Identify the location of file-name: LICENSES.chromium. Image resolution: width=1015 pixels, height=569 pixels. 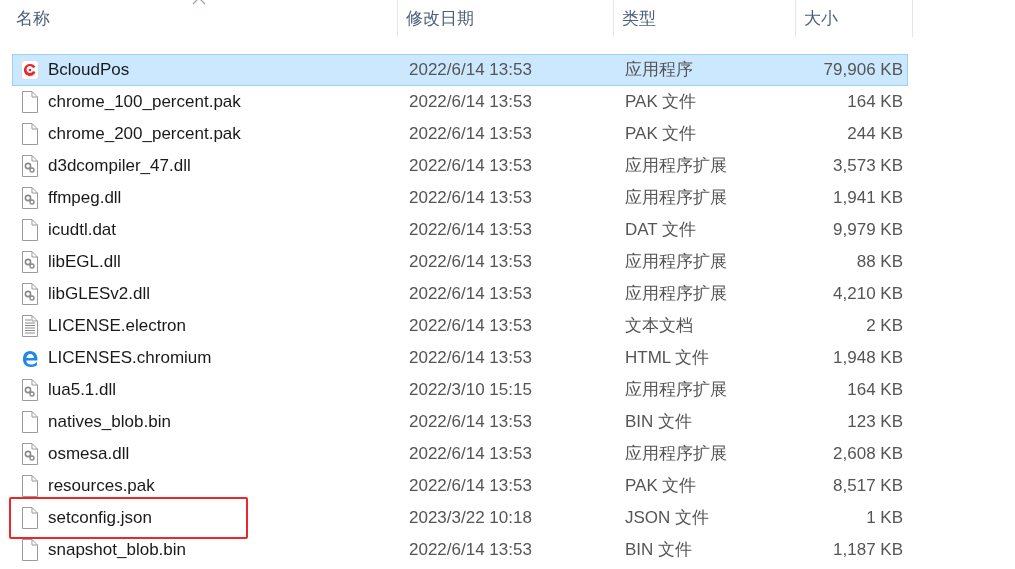
(130, 358).